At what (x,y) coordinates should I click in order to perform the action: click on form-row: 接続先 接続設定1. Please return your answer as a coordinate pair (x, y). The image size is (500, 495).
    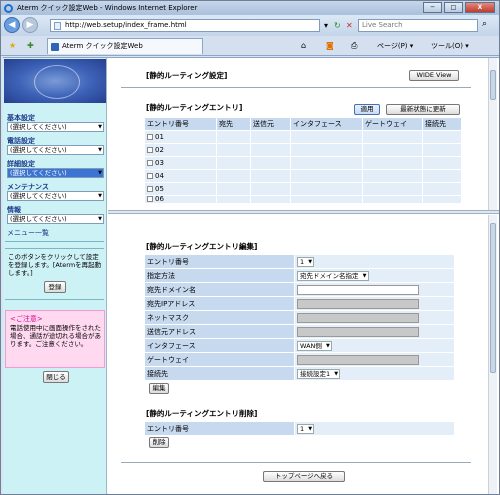
    Looking at the image, I should click on (299, 373).